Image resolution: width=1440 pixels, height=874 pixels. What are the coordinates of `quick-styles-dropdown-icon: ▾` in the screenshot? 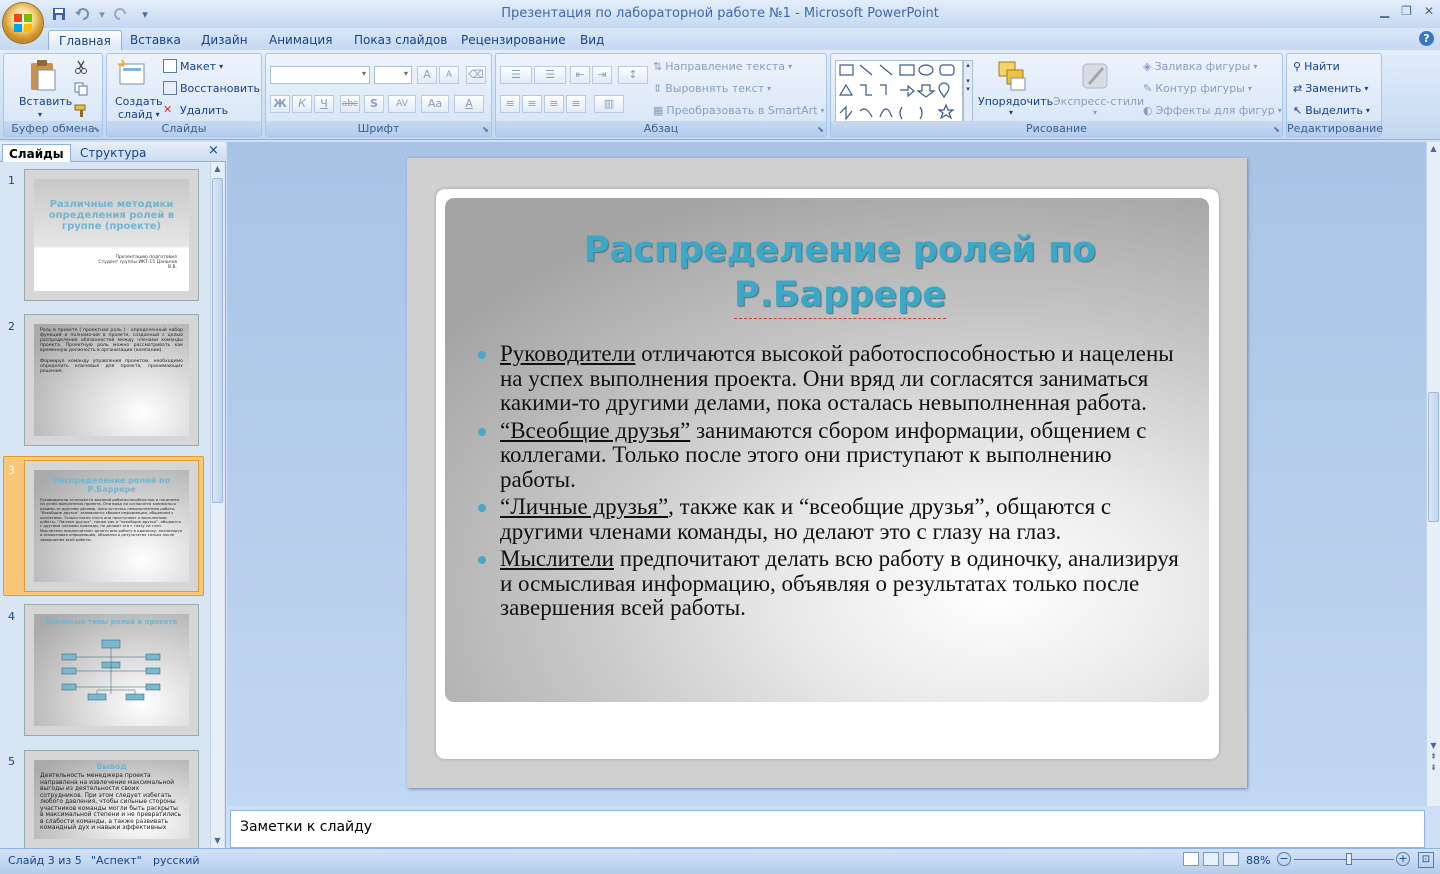 It's located at (1095, 112).